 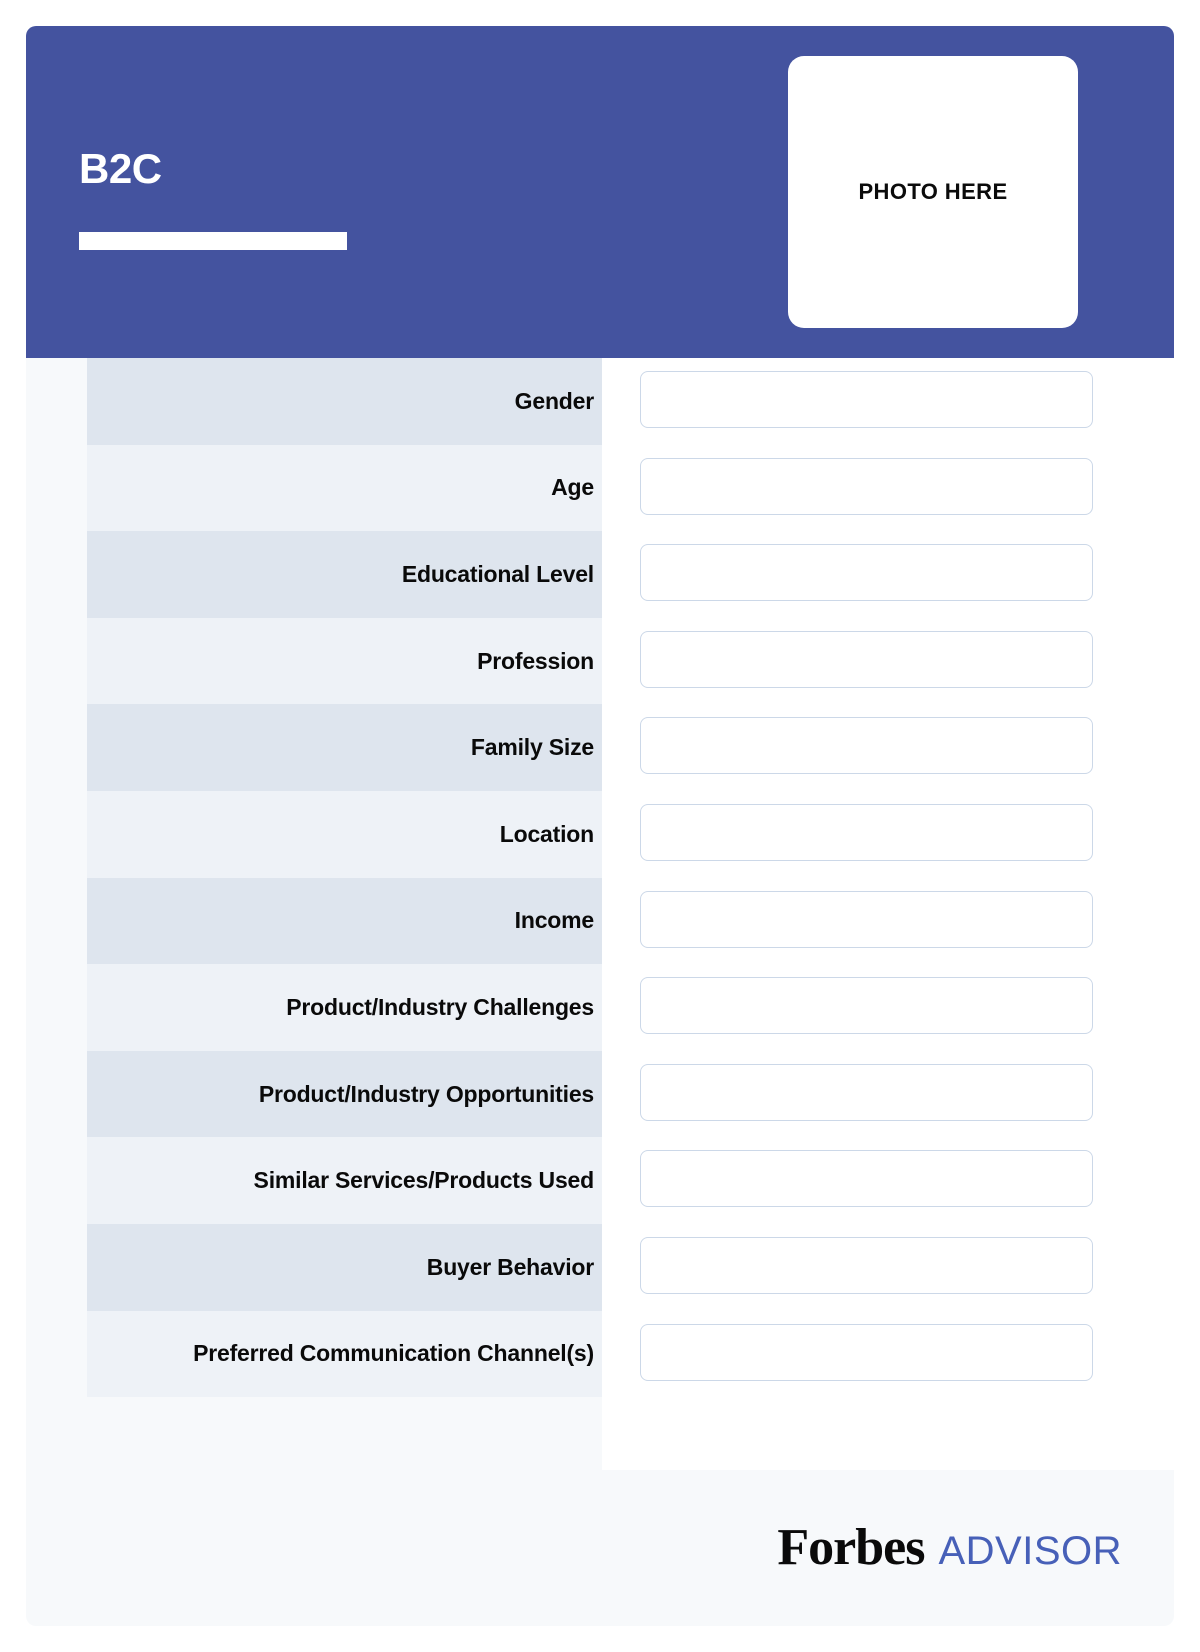 I want to click on logo-forbes-wordmark: Forbes, so click(x=851, y=1547).